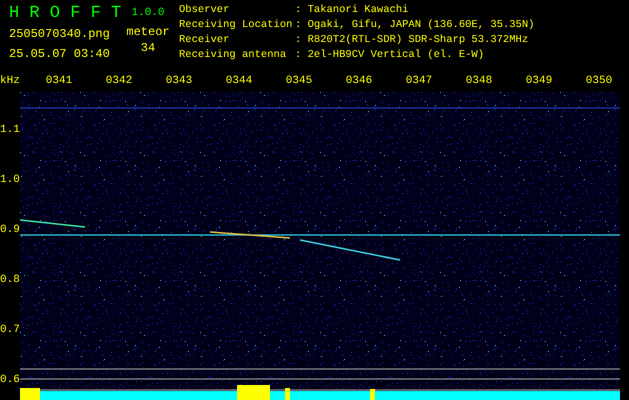 The height and width of the screenshot is (400, 629). What do you see at coordinates (236, 25) in the screenshot?
I see `info-label: Receiving Location` at bounding box center [236, 25].